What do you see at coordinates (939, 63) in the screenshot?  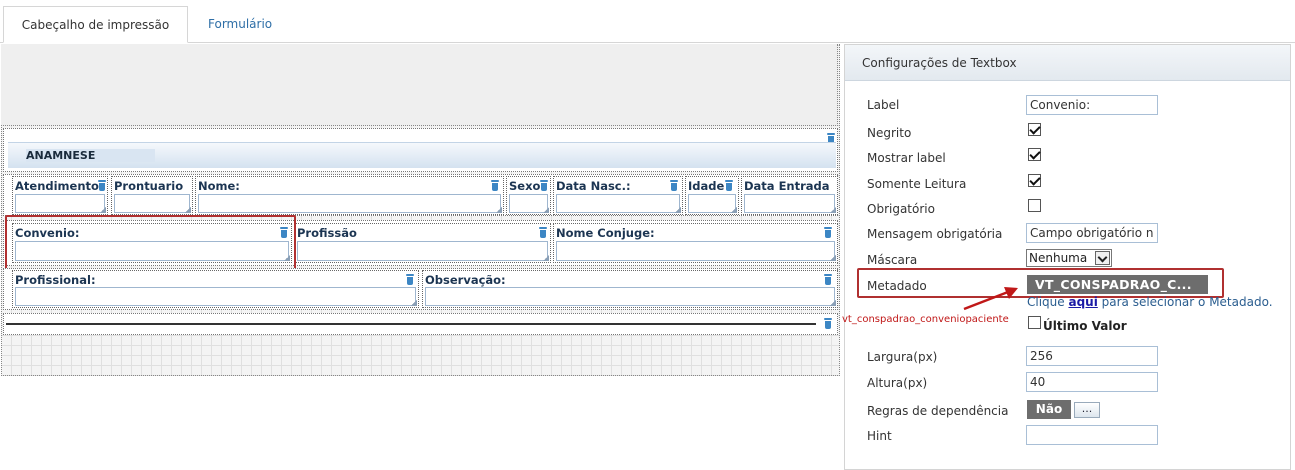 I see `panel-title: Configurações de Textbox` at bounding box center [939, 63].